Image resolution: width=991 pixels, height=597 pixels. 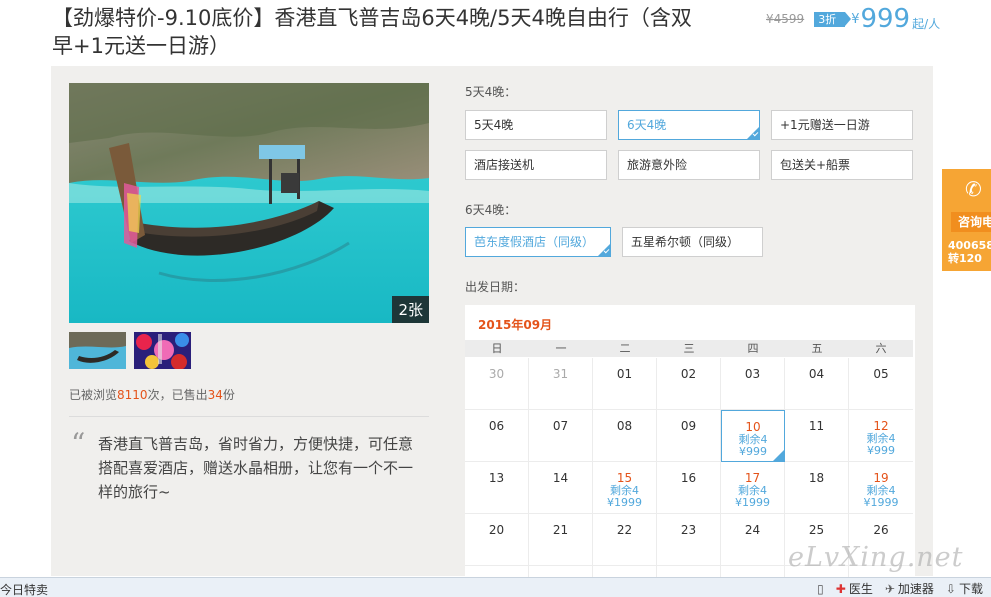 What do you see at coordinates (625, 488) in the screenshot?
I see `calendar-day: 15 剩余4 ¥1999` at bounding box center [625, 488].